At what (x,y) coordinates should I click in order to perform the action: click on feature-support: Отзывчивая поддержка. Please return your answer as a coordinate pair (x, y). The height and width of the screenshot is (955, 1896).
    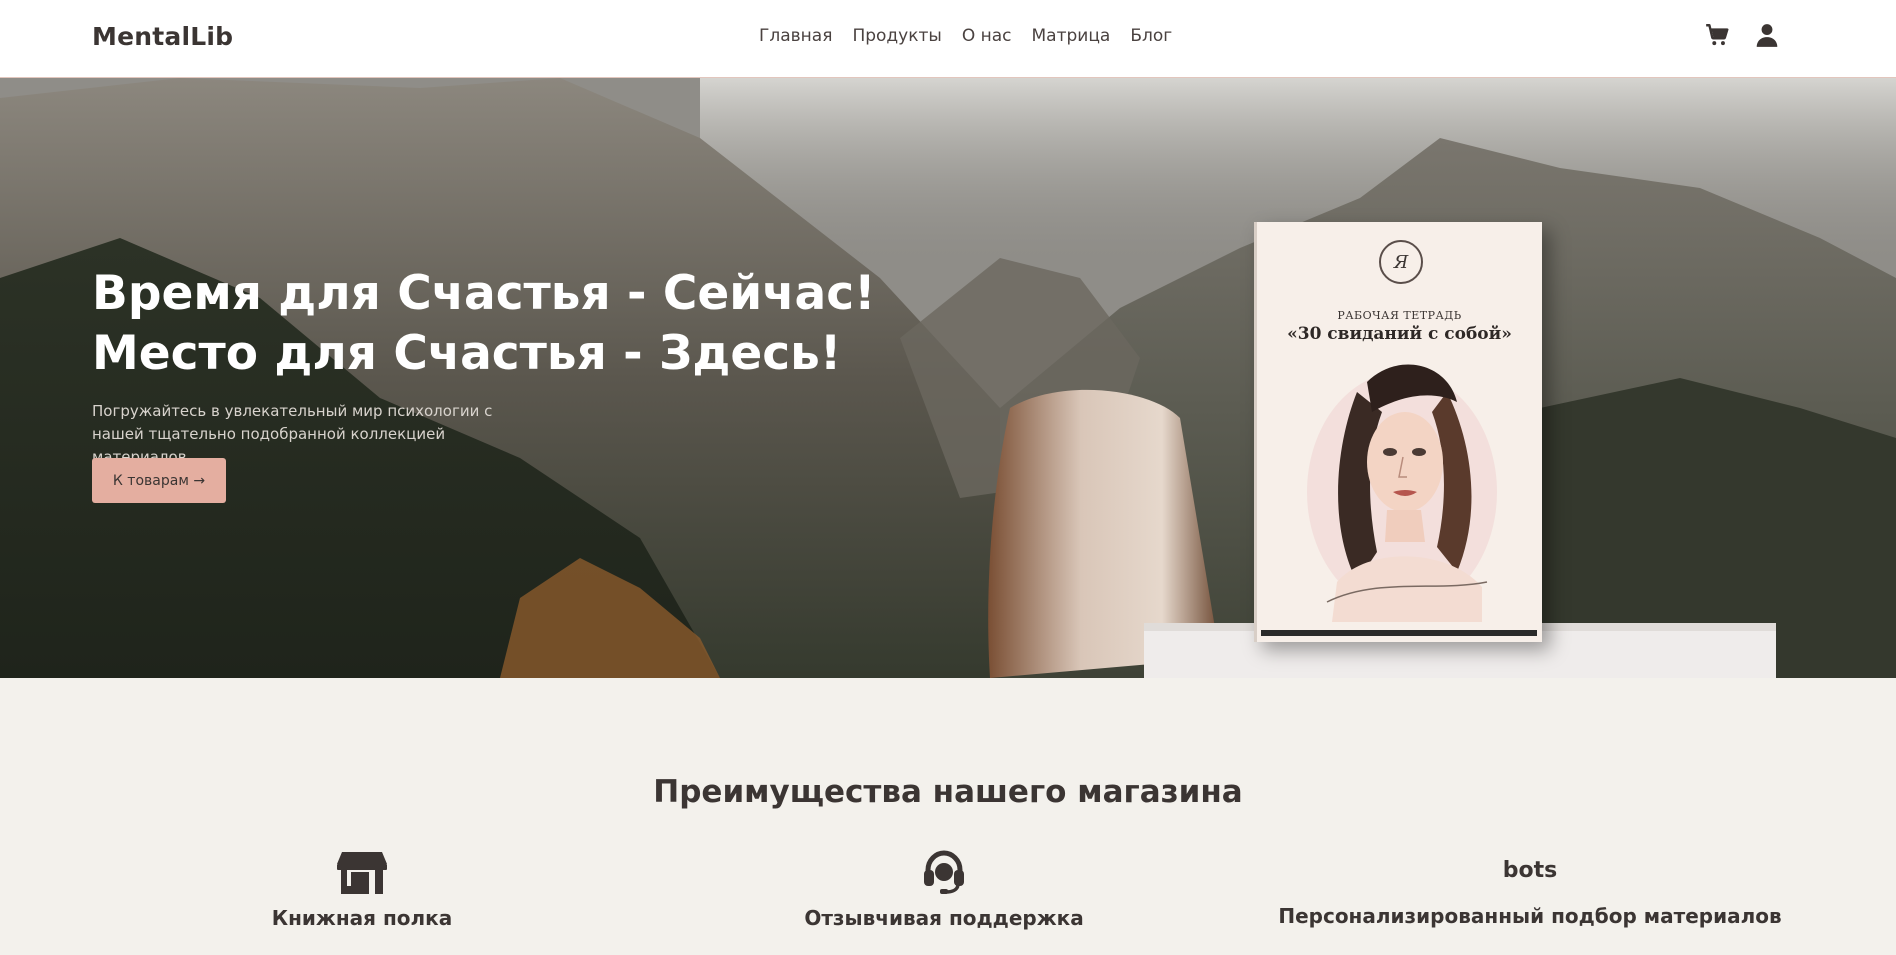
    Looking at the image, I should click on (944, 890).